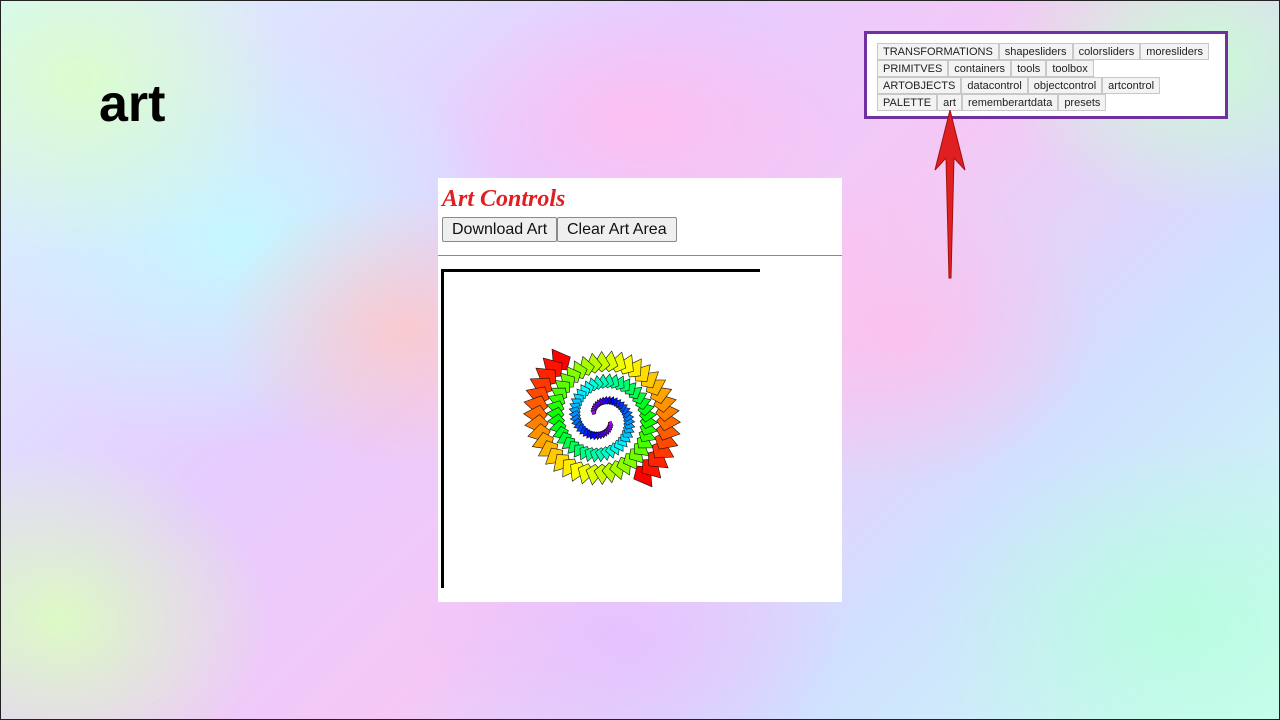 This screenshot has height=720, width=1280. I want to click on nav-primitves-button: PRIMITVES, so click(913, 68).